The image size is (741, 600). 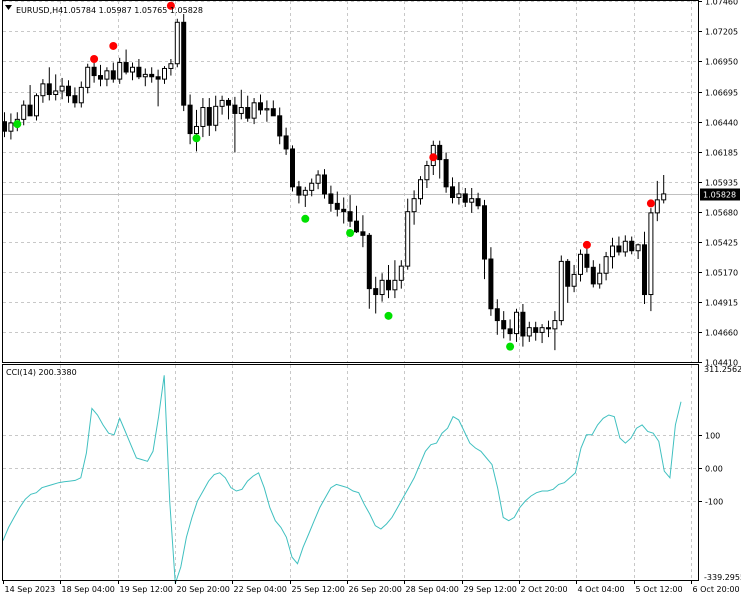 What do you see at coordinates (659, 589) in the screenshot?
I see `time-label: 5 Oct 12:00` at bounding box center [659, 589].